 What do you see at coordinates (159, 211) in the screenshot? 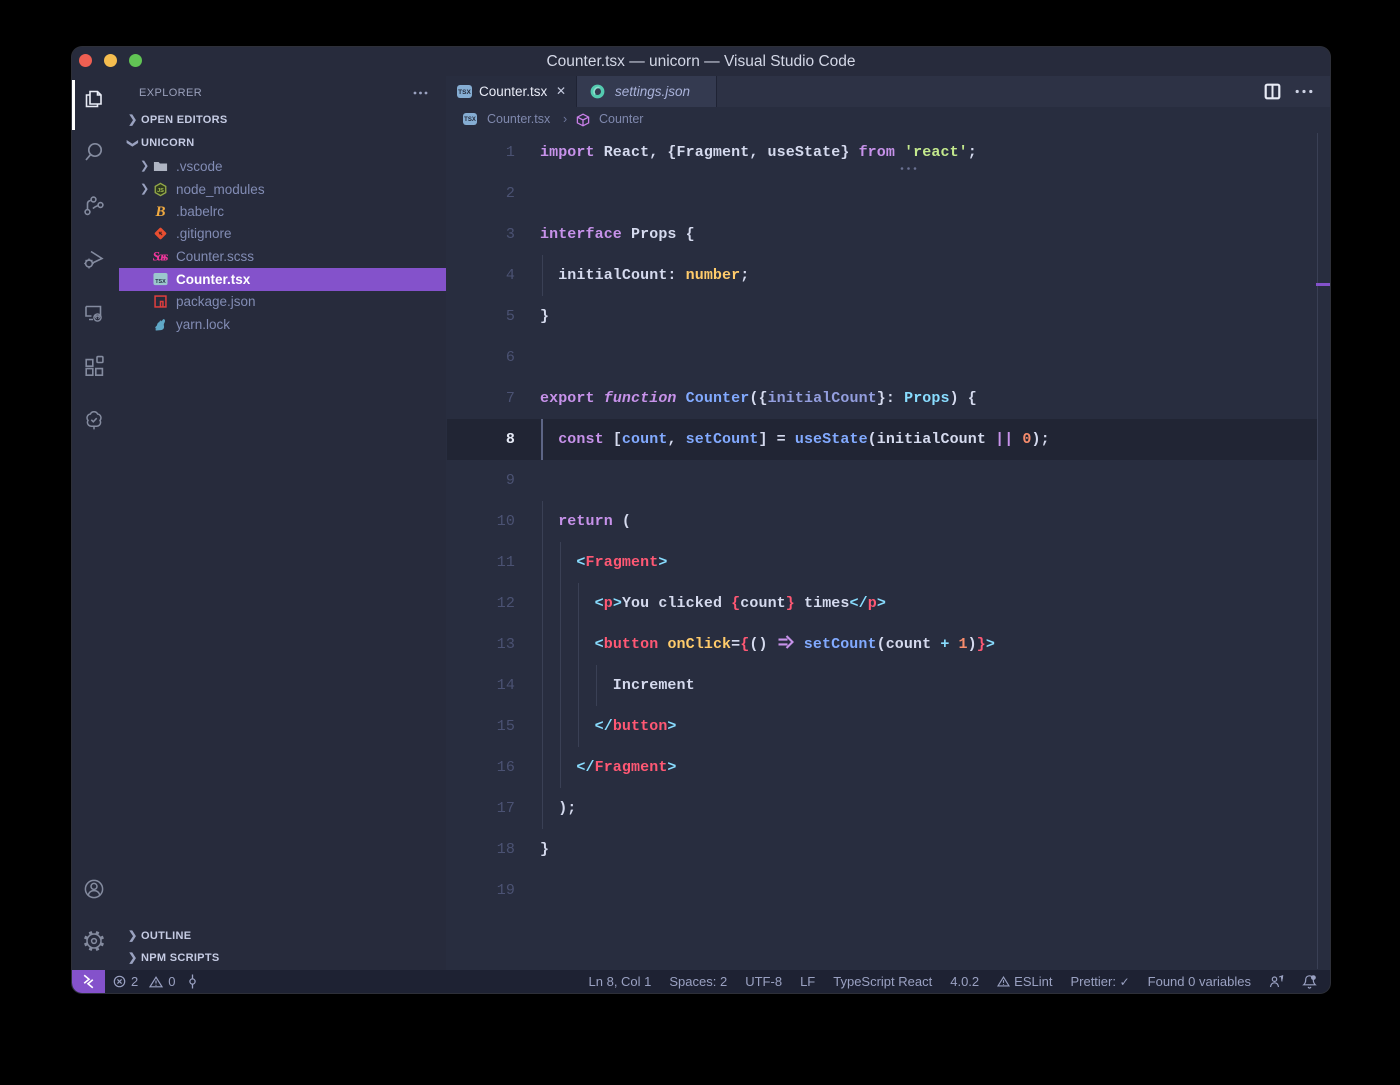
I see `svg-text: B` at bounding box center [159, 211].